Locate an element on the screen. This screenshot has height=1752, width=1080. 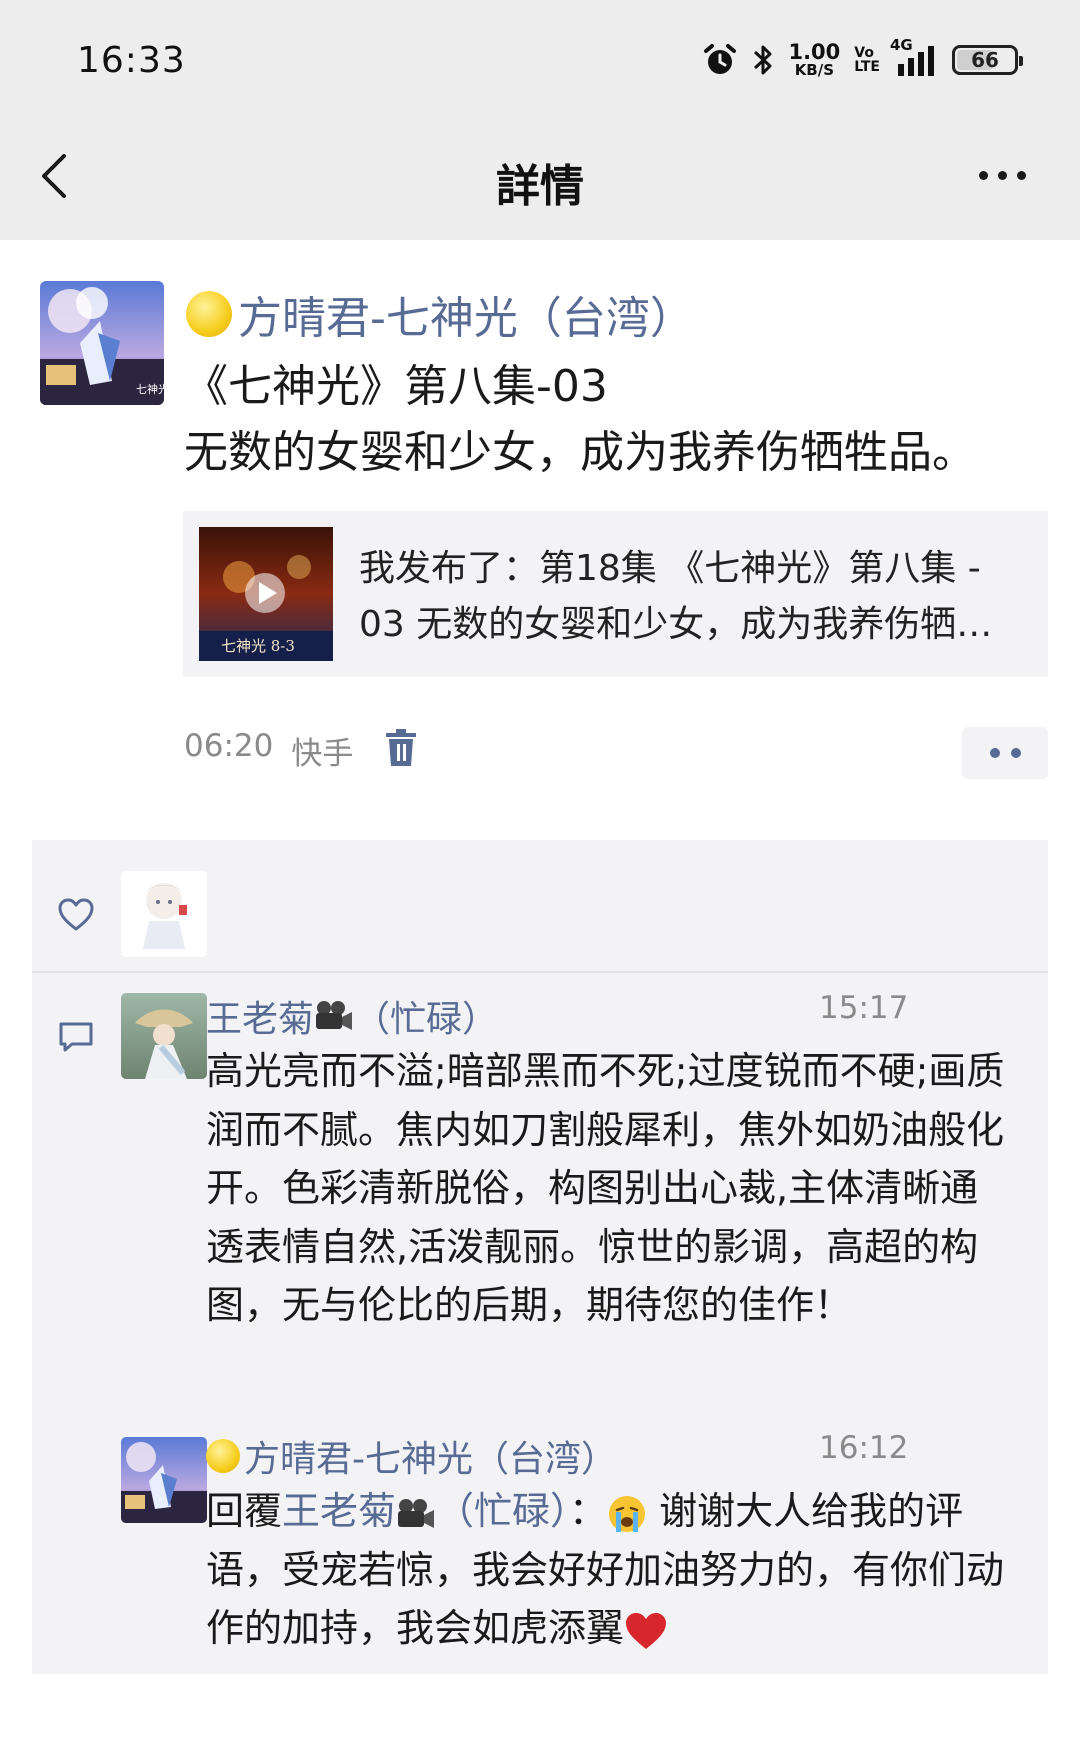
more-options-button is located at coordinates (1002, 175).